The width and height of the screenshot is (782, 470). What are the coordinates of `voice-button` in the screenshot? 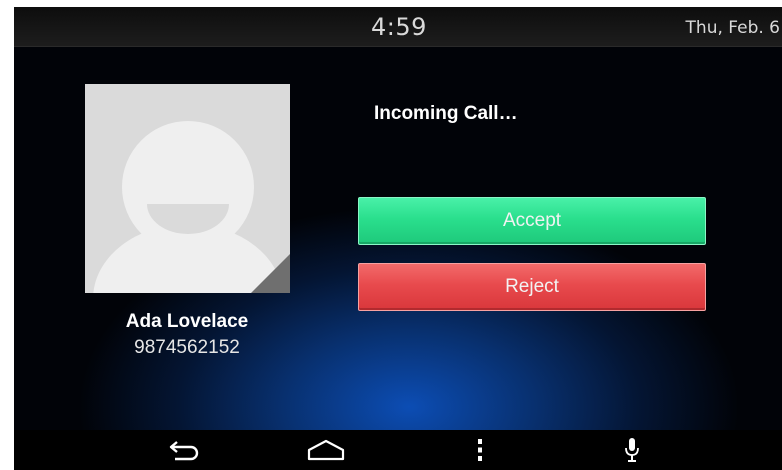 It's located at (632, 450).